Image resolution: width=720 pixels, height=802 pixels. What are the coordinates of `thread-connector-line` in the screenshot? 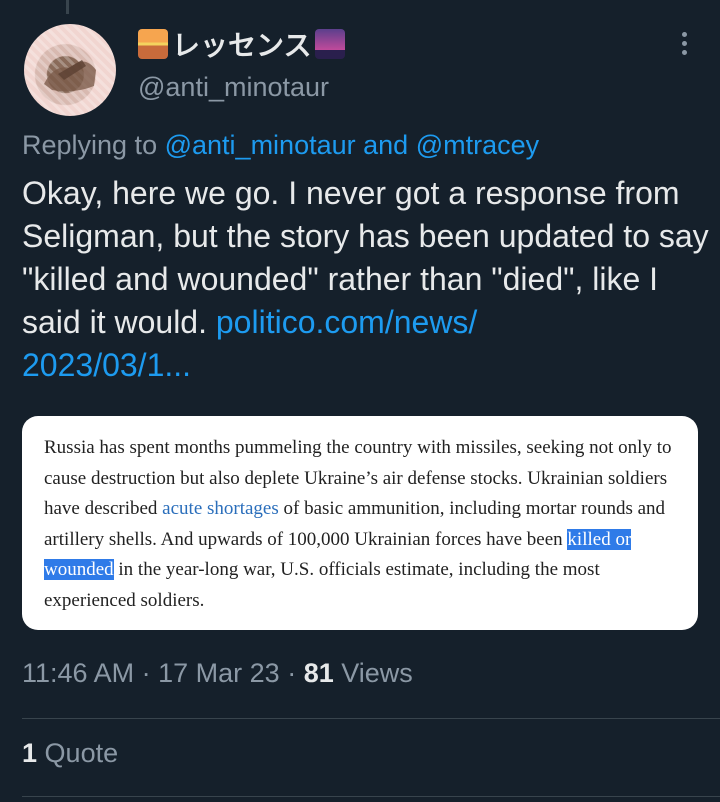 It's located at (67, 7).